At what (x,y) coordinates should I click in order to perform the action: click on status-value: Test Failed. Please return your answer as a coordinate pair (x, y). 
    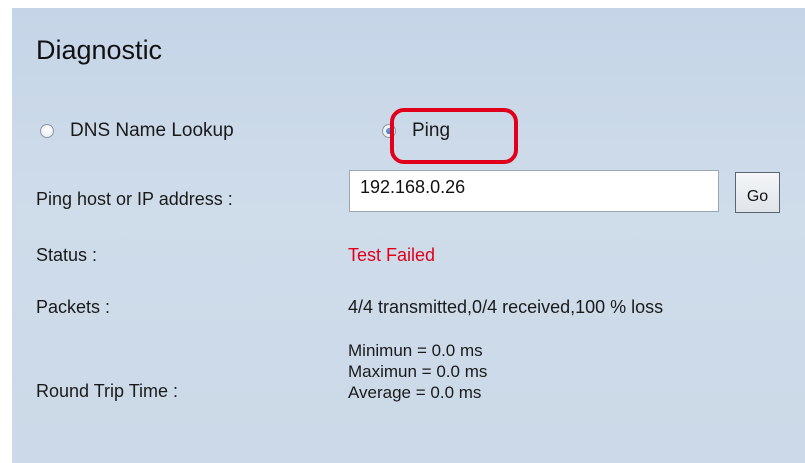
    Looking at the image, I should click on (392, 255).